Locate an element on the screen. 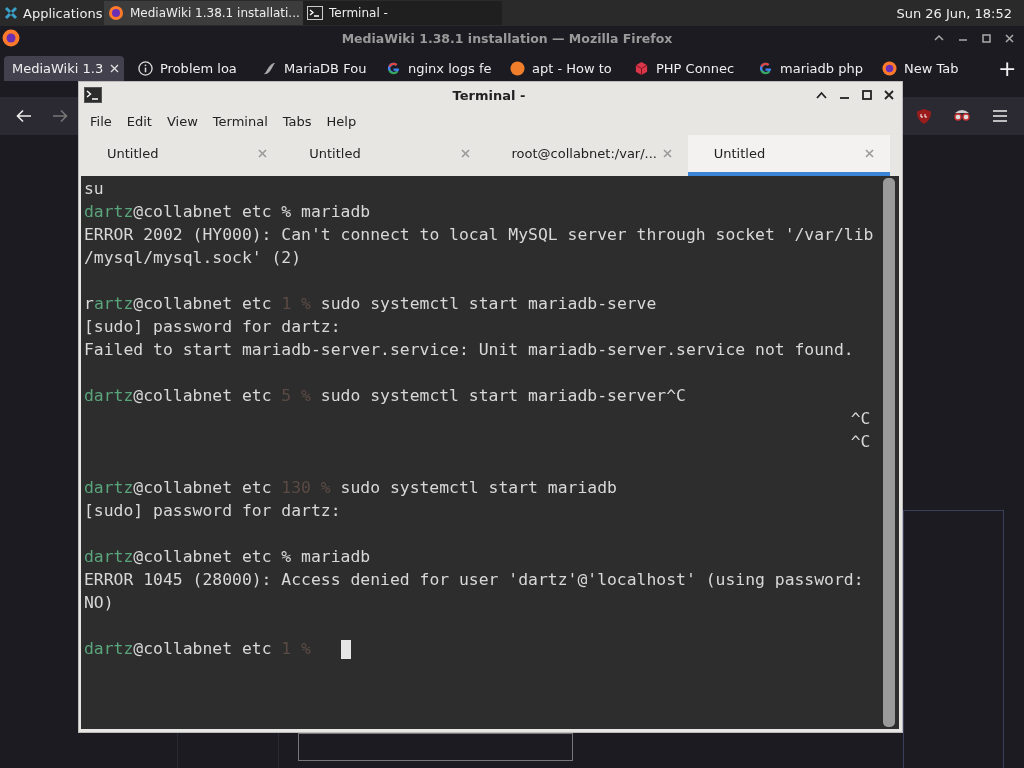 This screenshot has width=1024, height=768. terminal-text: sudo systemctl start mariadb-server^C is located at coordinates (503, 395).